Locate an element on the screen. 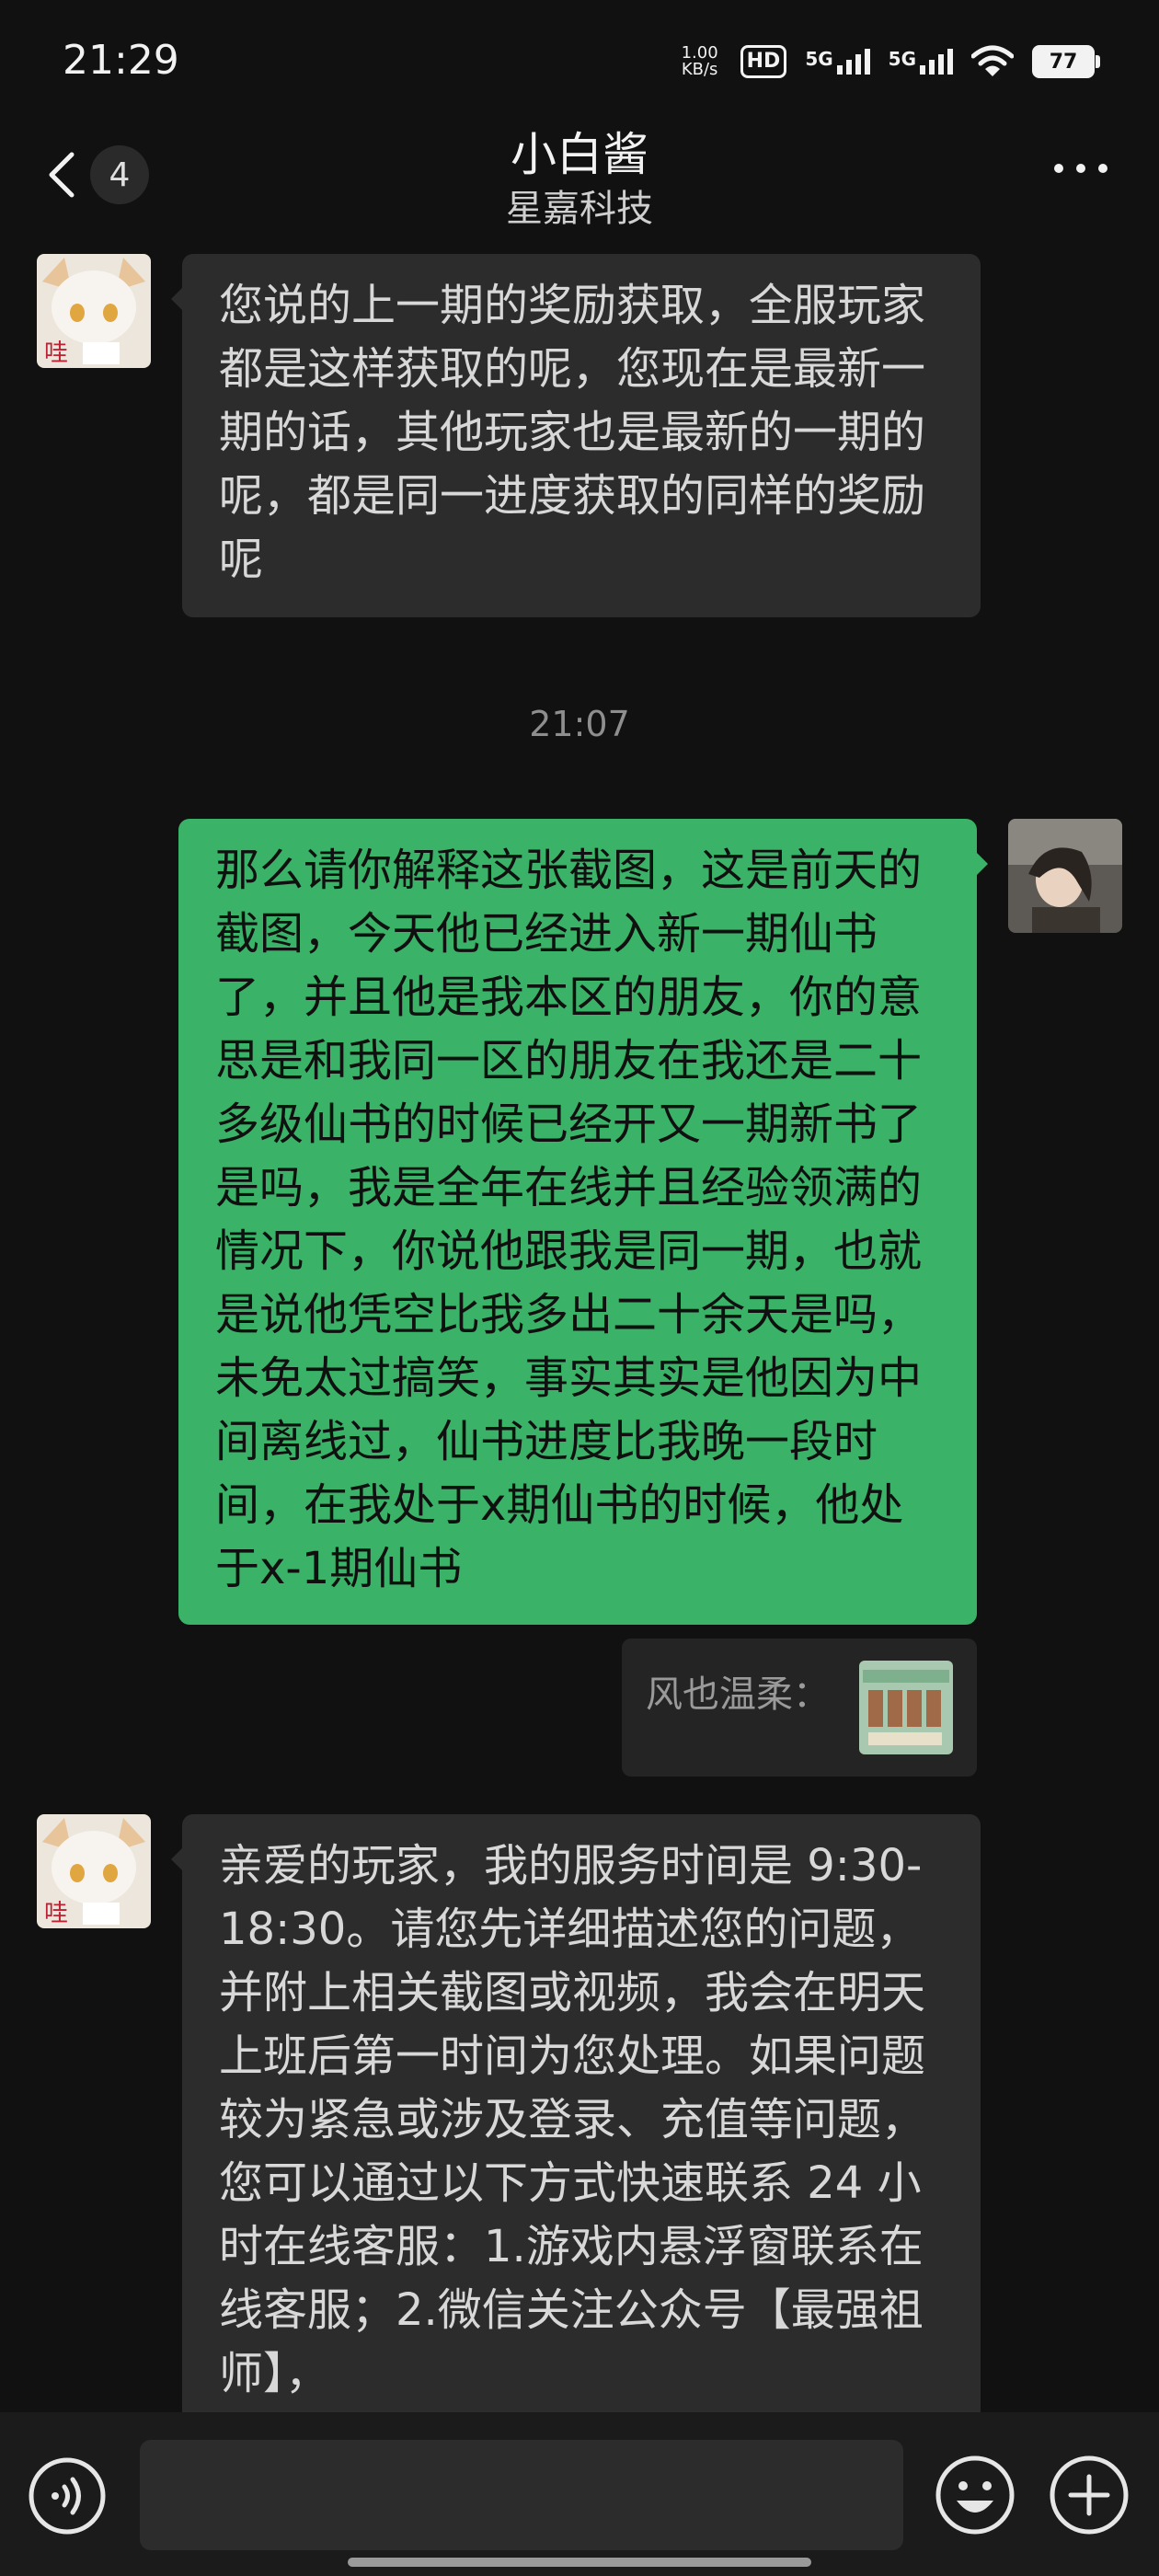 This screenshot has height=2576, width=1159. my-avatar is located at coordinates (1065, 876).